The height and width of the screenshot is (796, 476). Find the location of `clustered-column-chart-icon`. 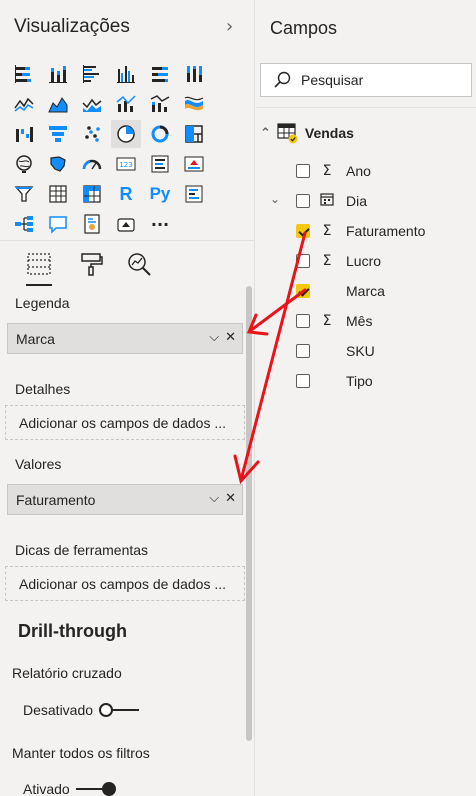

clustered-column-chart-icon is located at coordinates (126, 74).